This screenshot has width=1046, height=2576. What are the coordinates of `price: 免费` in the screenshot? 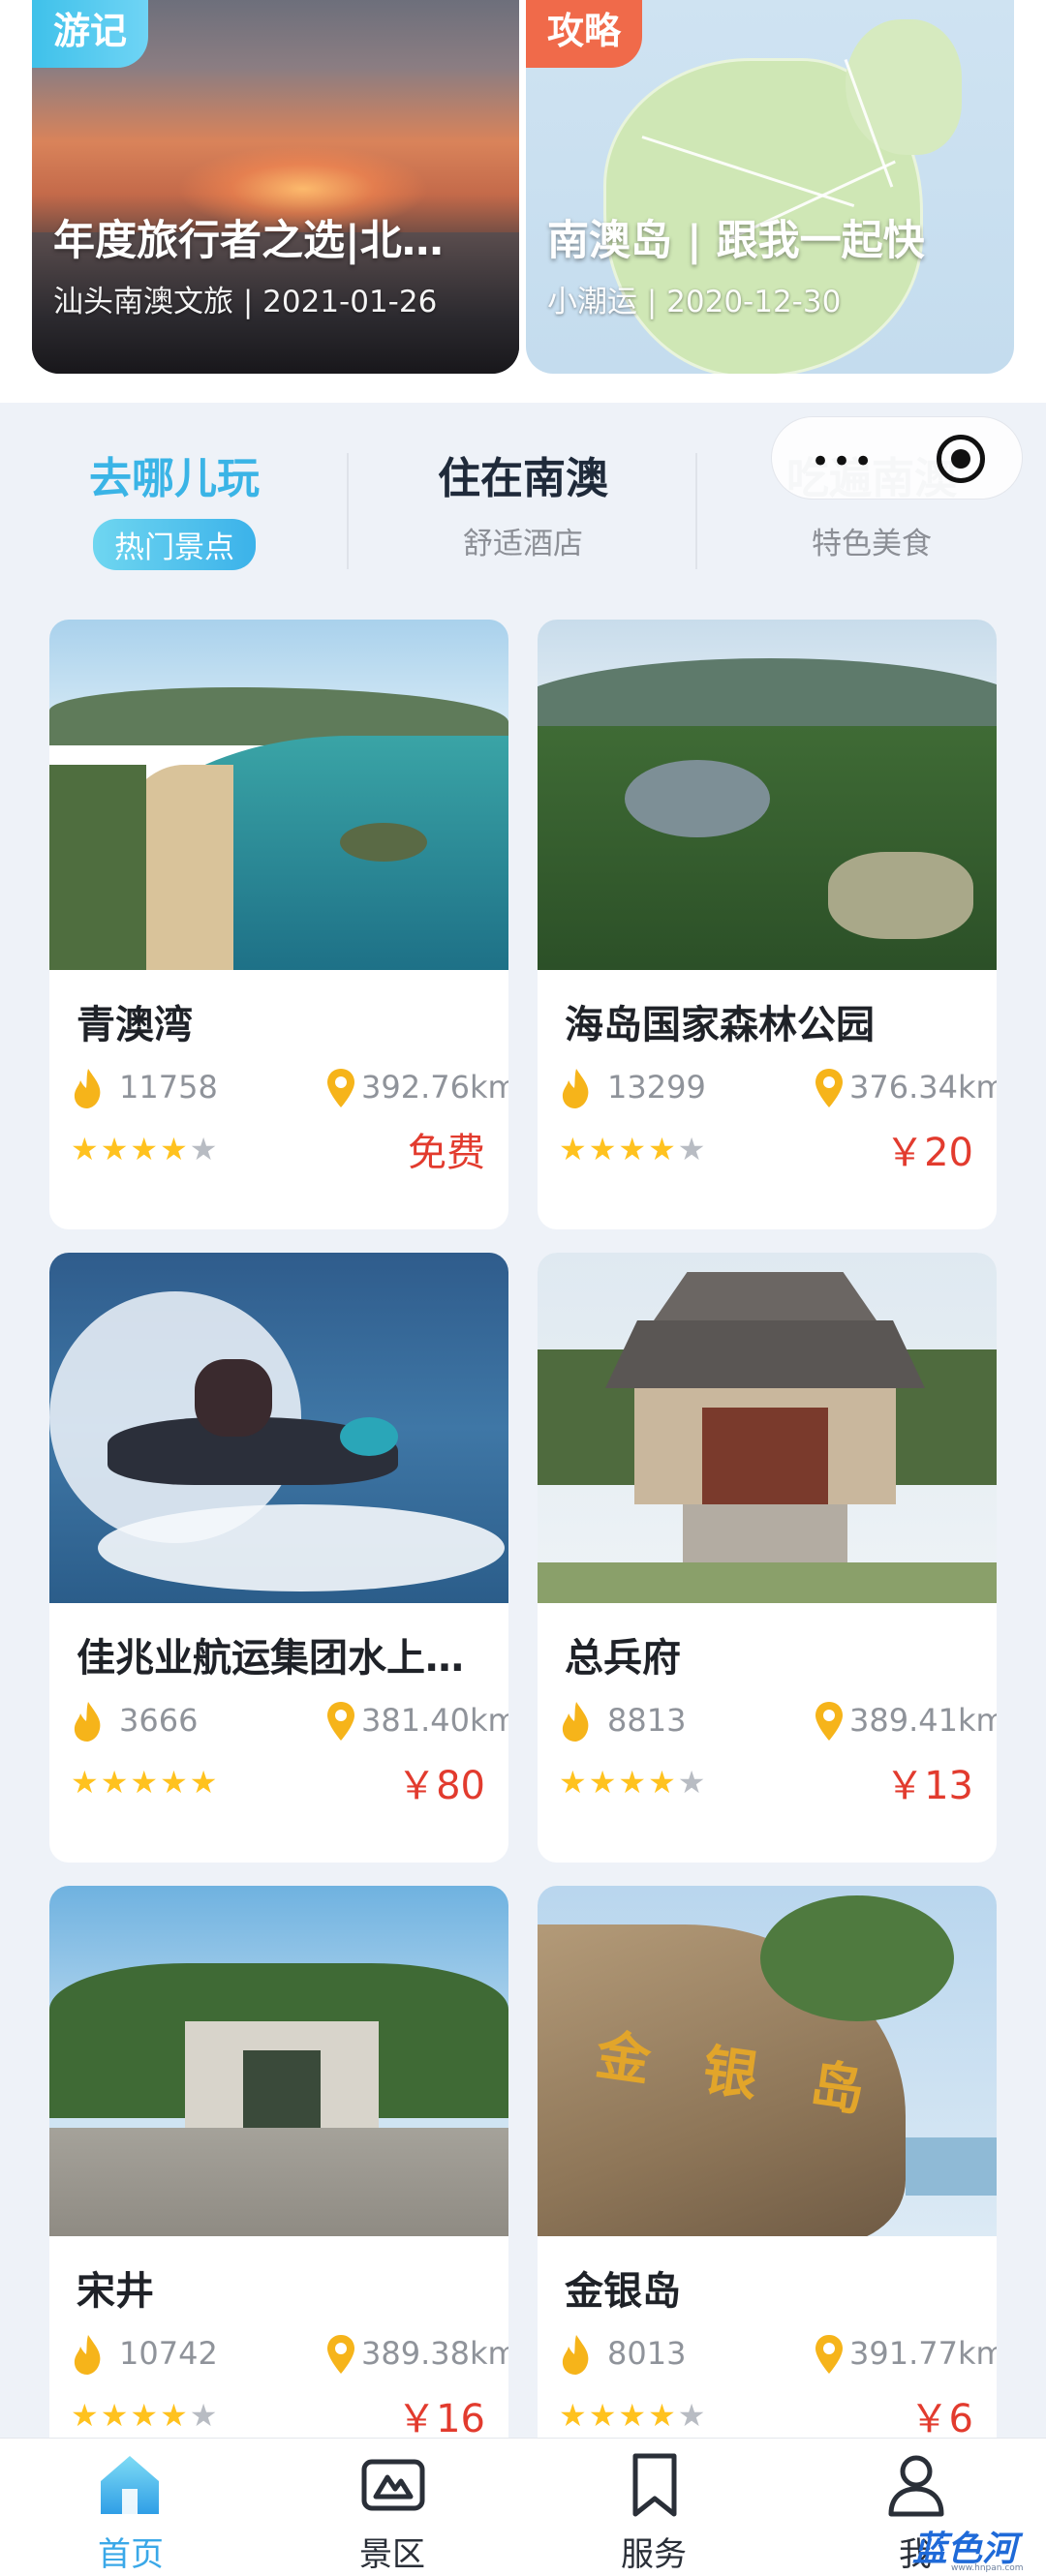 It's located at (446, 1153).